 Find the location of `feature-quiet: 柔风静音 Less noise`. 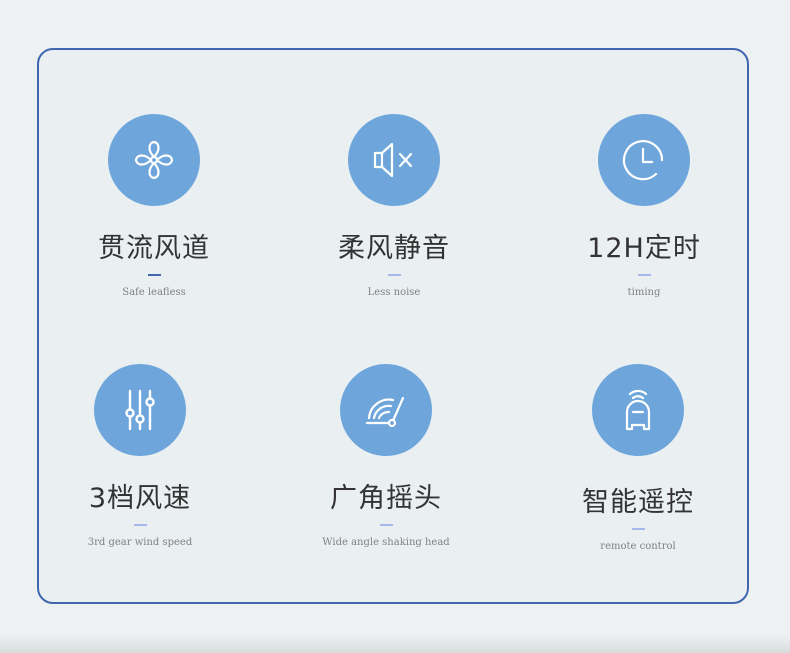

feature-quiet: 柔风静音 Less noise is located at coordinates (394, 206).